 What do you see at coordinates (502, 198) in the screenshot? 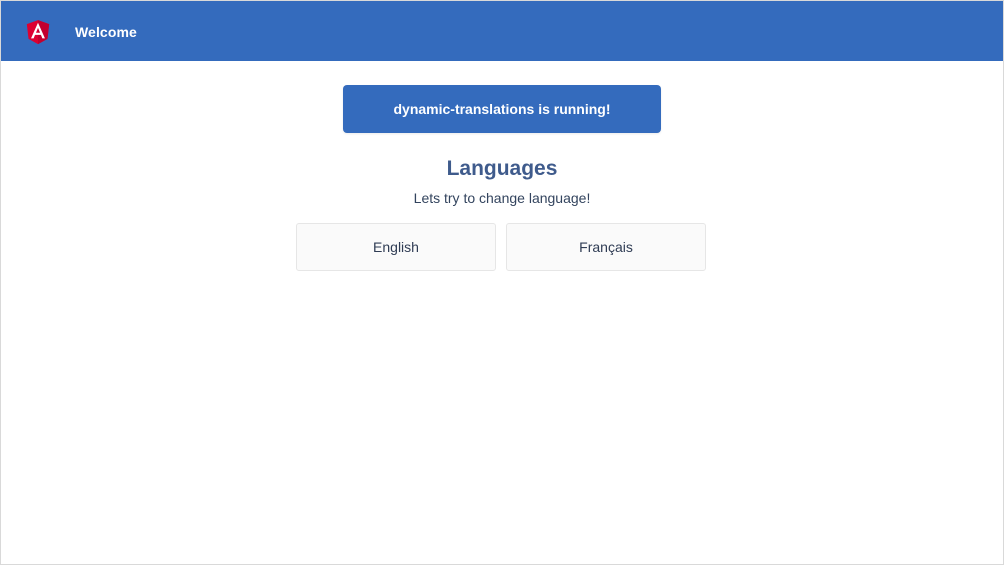
I see `languages-subtitle: Lets try to change language!` at bounding box center [502, 198].